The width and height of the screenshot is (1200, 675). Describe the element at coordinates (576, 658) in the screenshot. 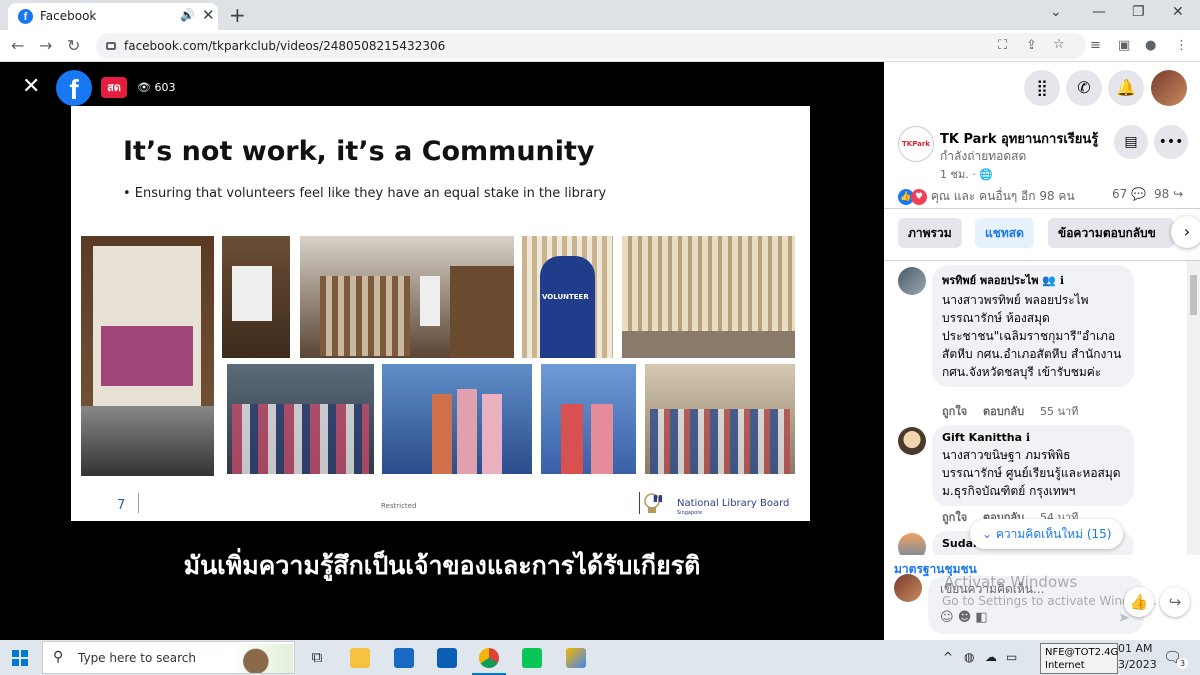

I see `photos-app-icon` at that location.